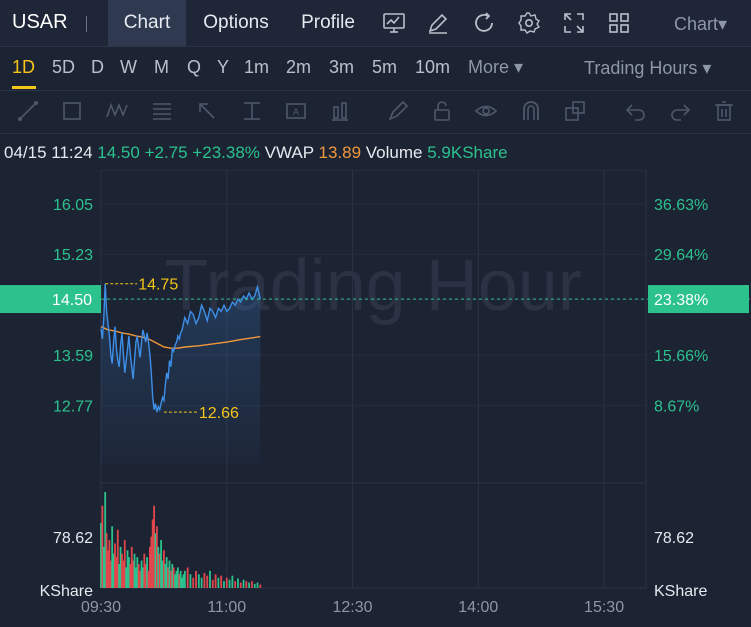 This screenshot has height=627, width=751. Describe the element at coordinates (574, 23) in the screenshot. I see `fullscreen-icon` at that location.